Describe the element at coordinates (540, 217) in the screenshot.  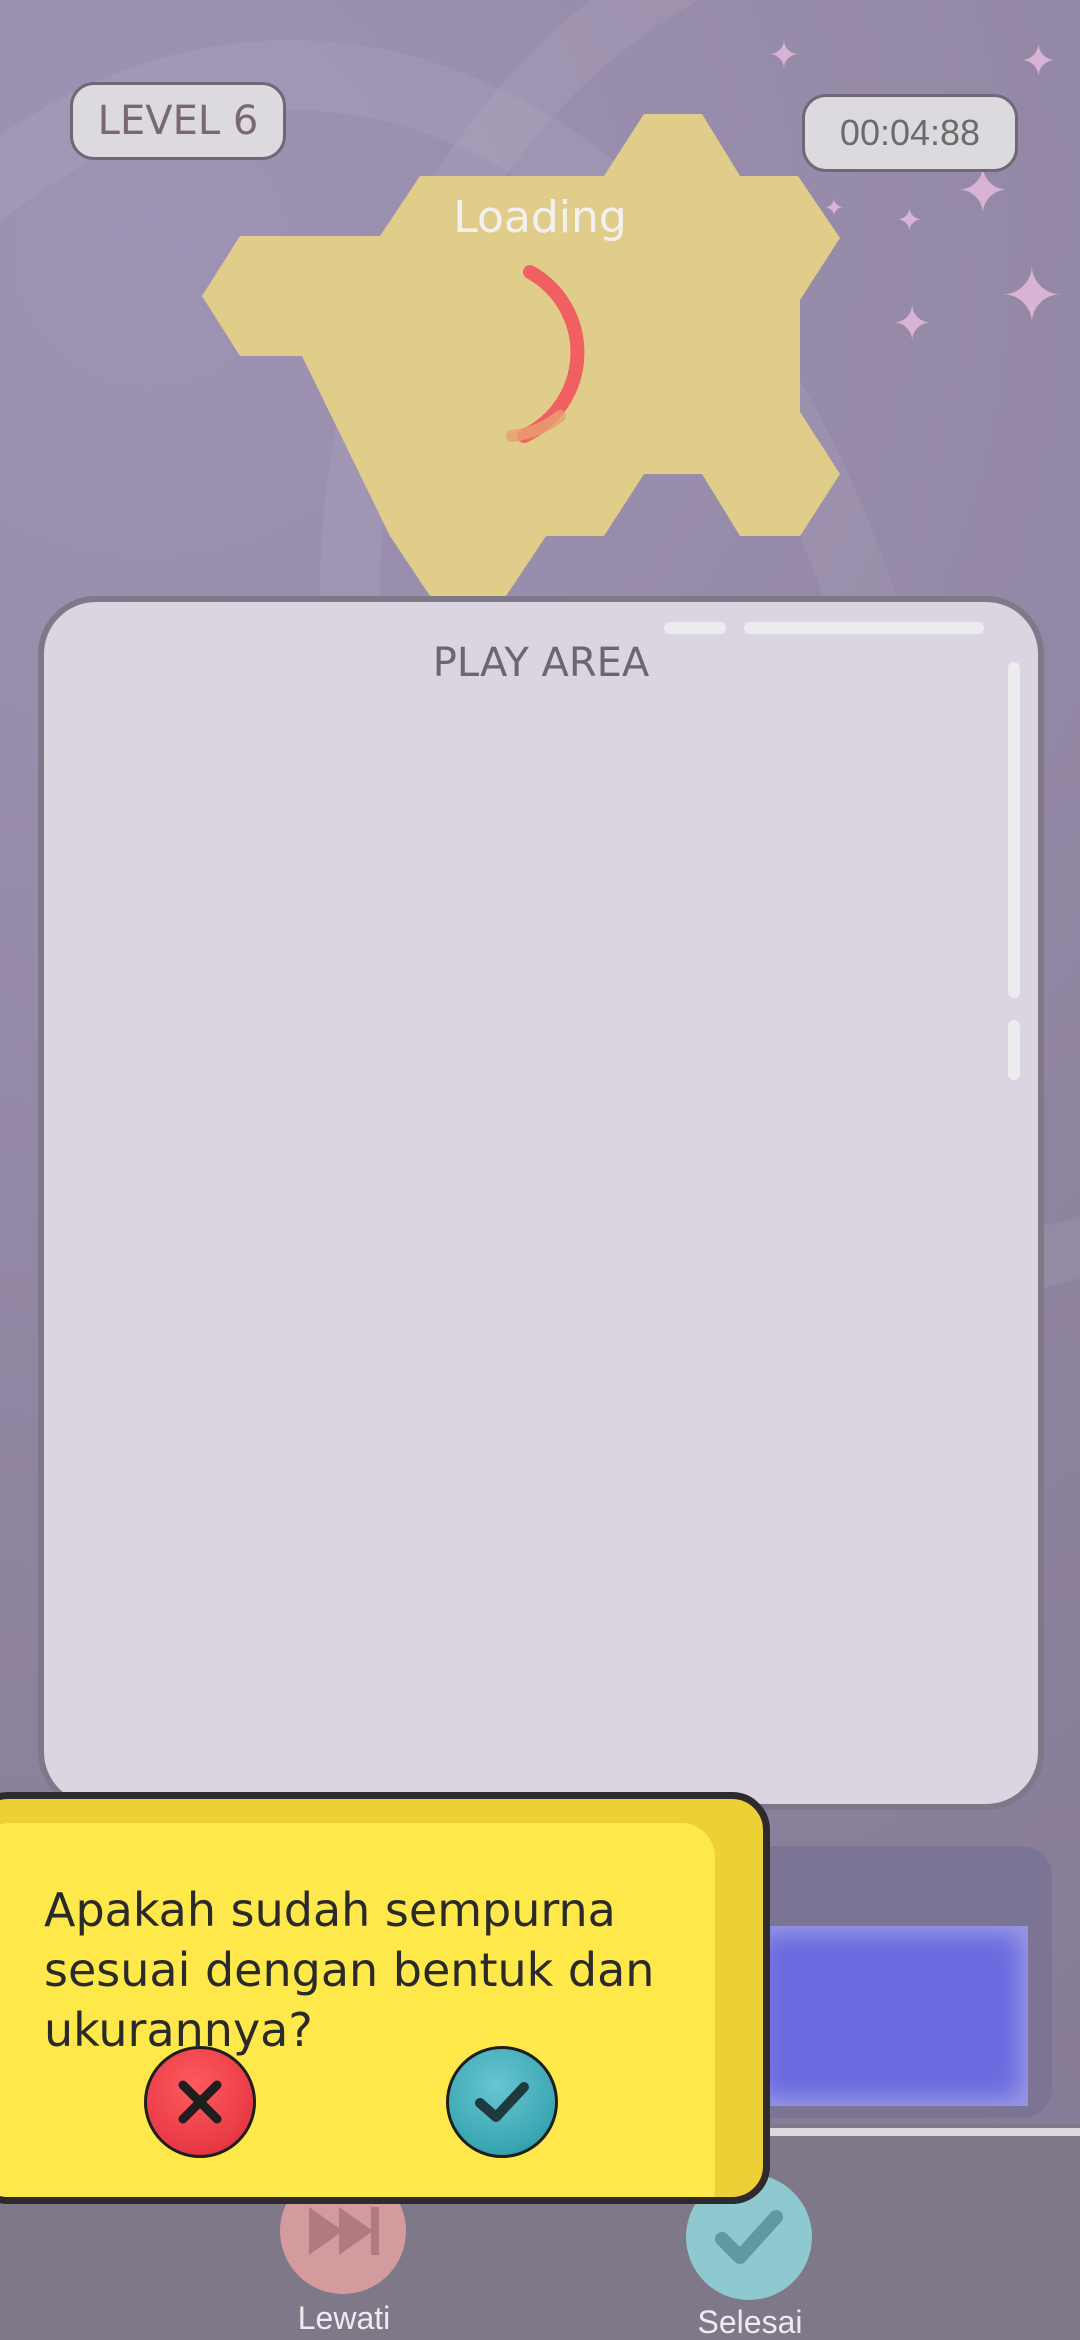
I see `loading-label: Loading` at that location.